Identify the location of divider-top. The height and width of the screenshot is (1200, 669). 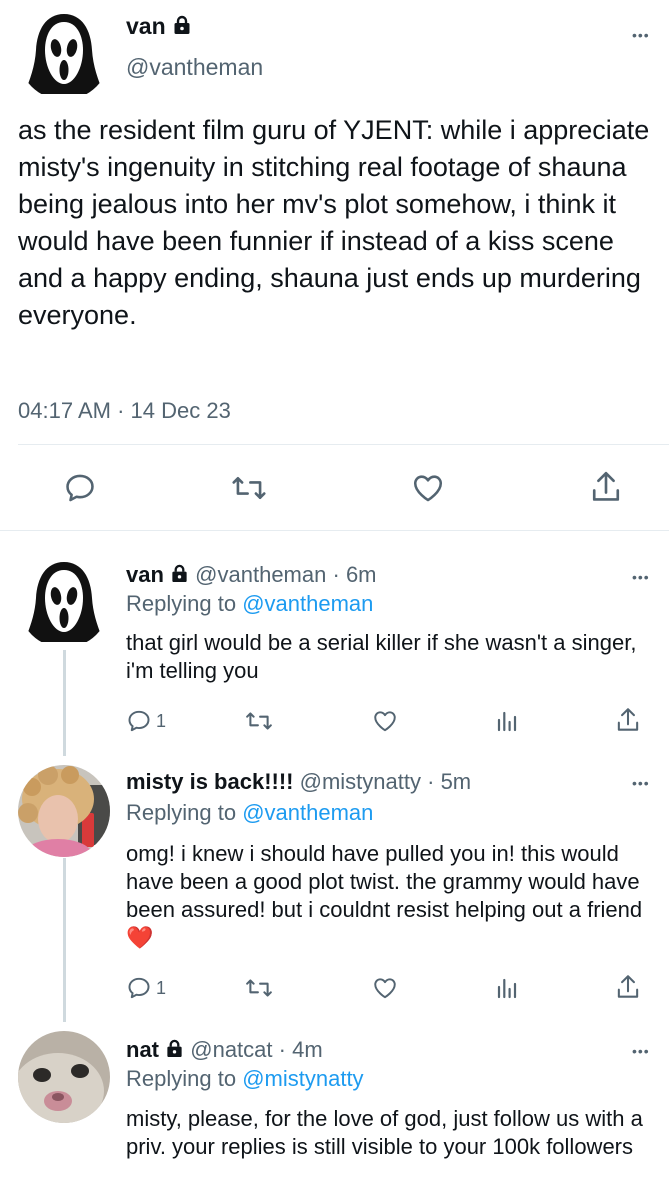
(343, 444).